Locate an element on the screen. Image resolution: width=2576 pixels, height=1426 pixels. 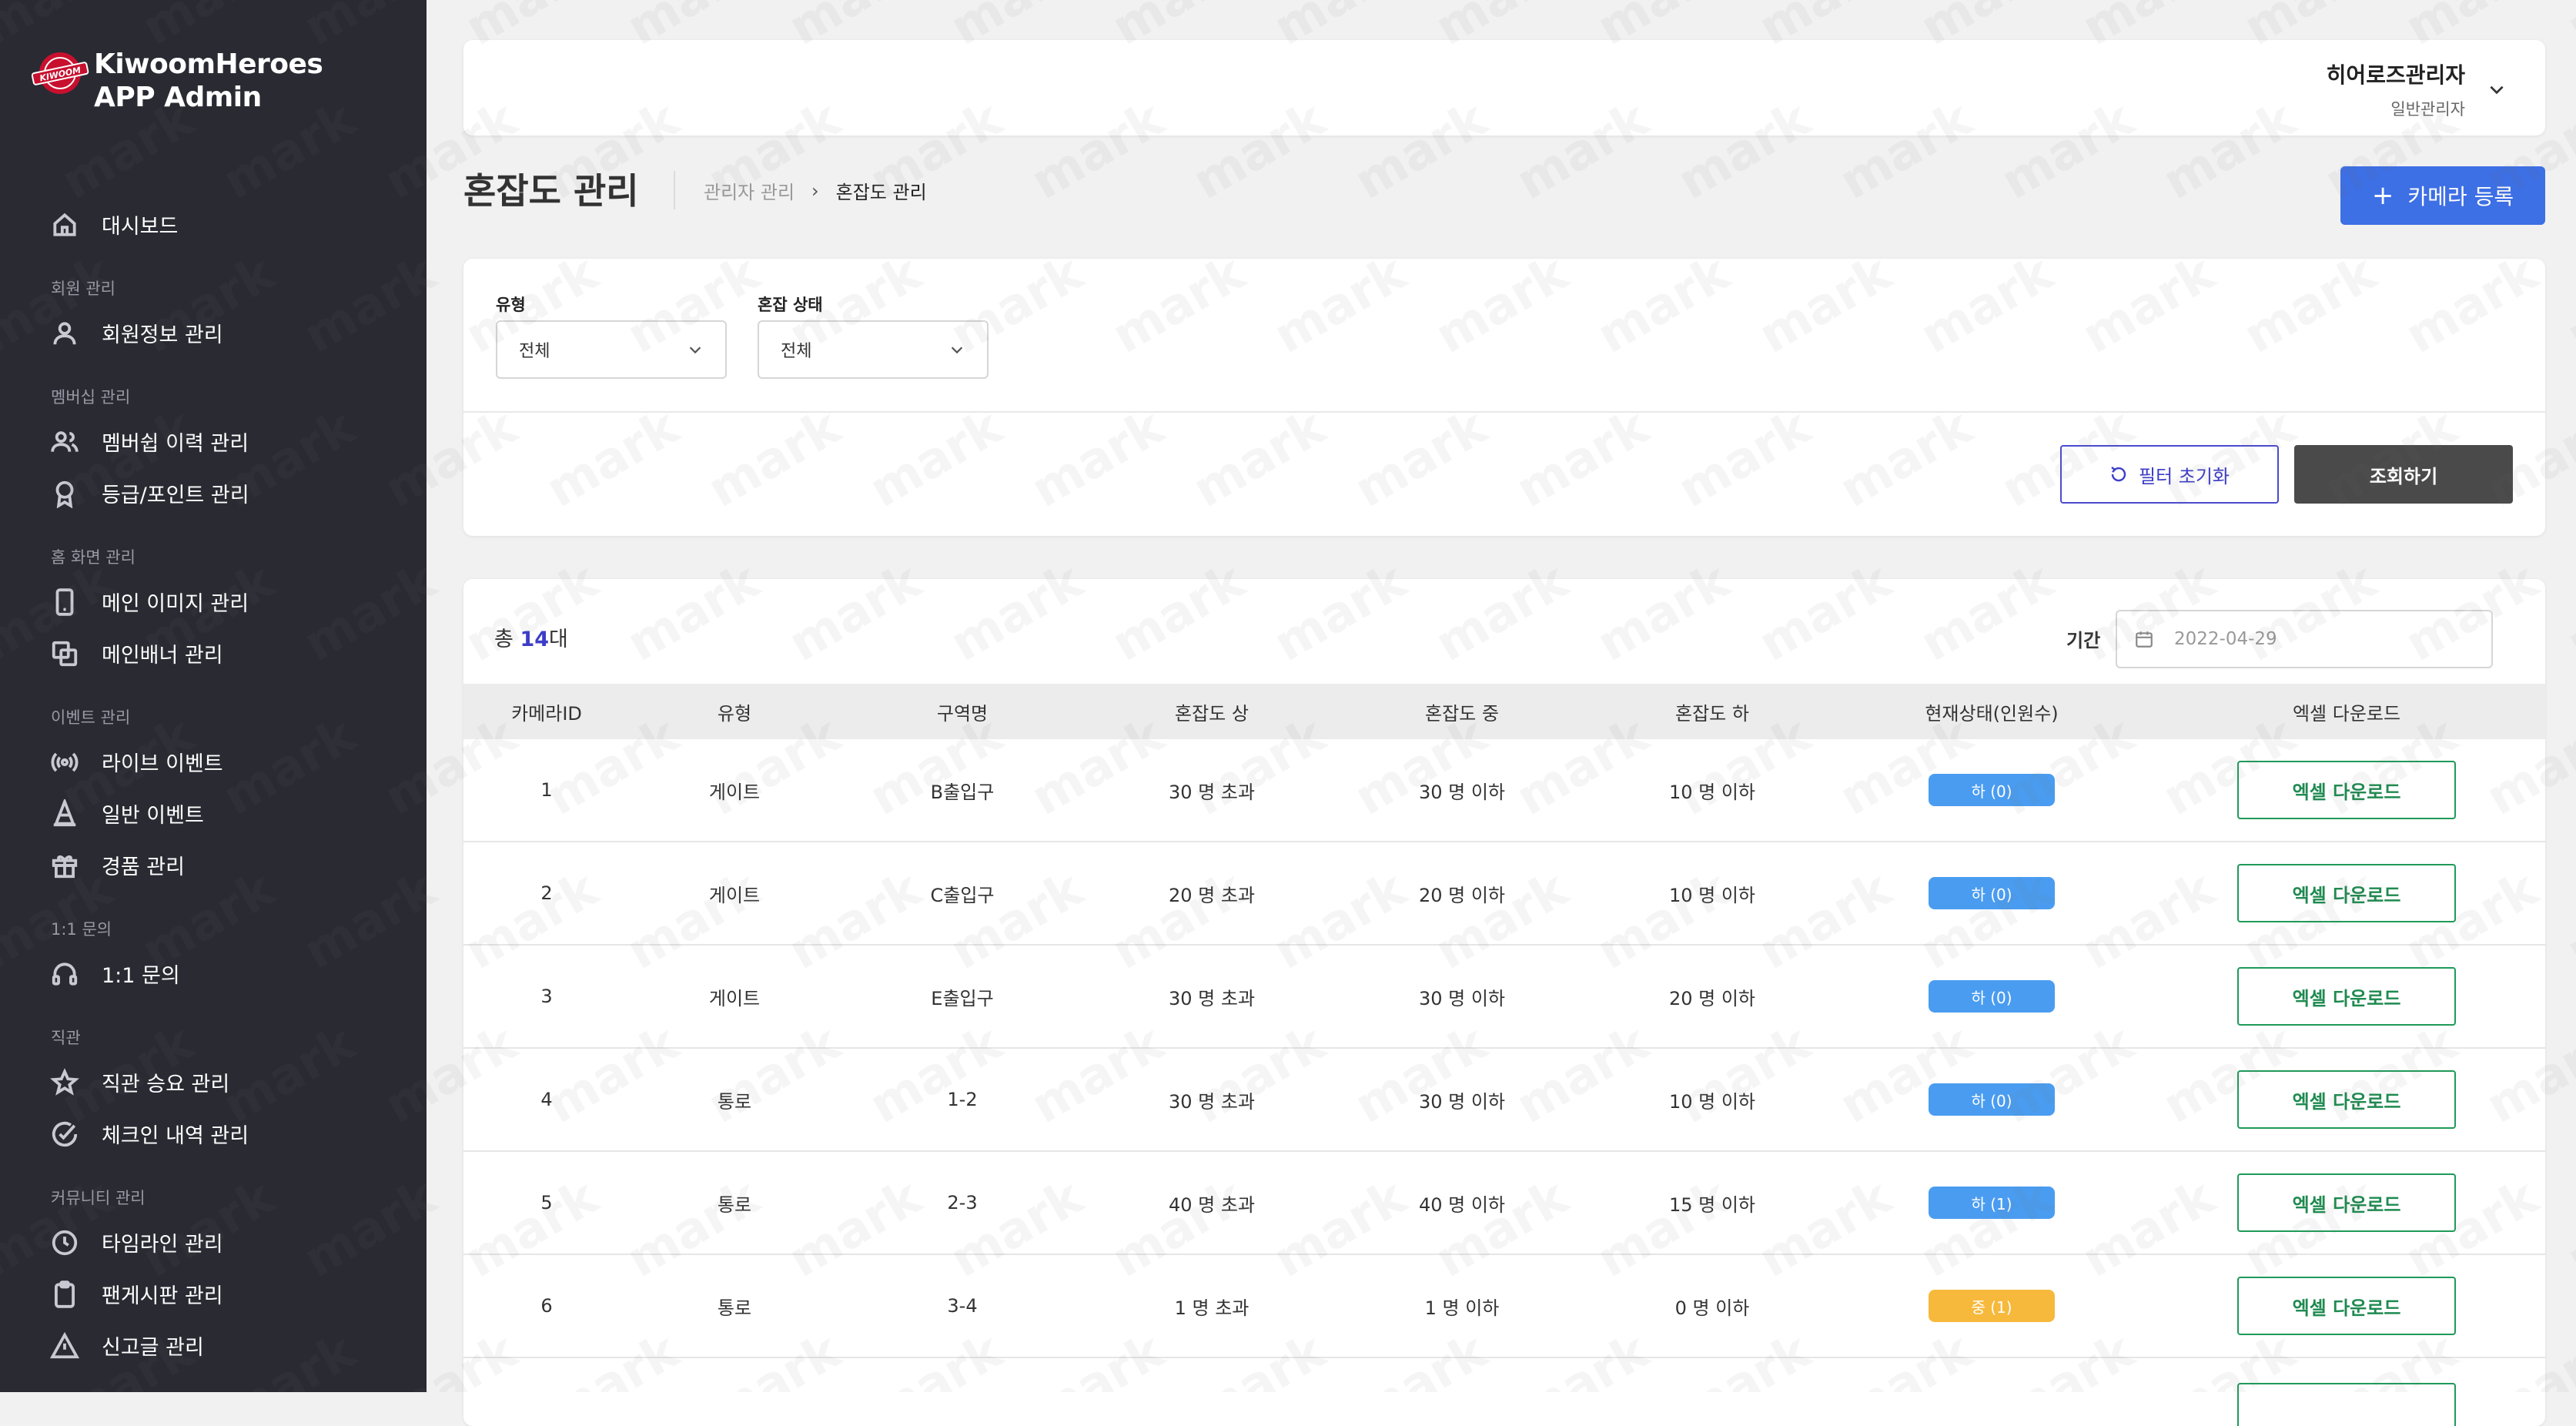
column-header: 현재상태(인원수) is located at coordinates (1992, 711).